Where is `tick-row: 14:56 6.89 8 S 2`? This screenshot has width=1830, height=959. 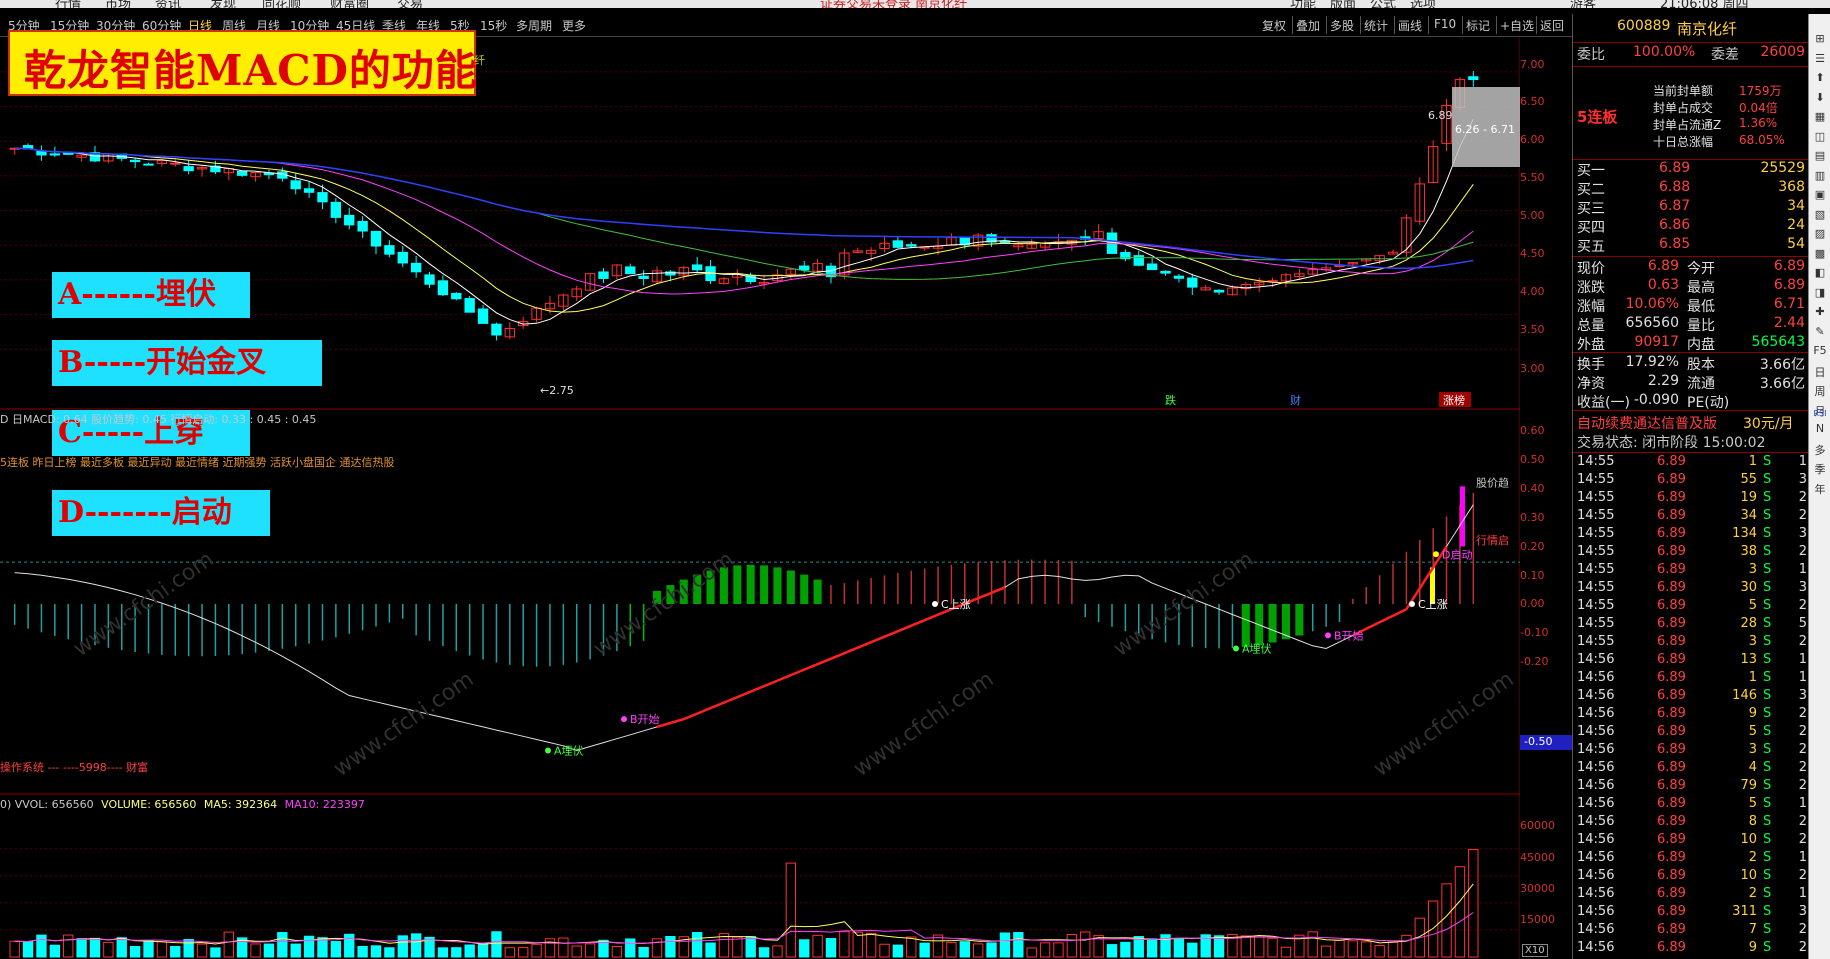 tick-row: 14:56 6.89 8 S 2 is located at coordinates (1691, 823).